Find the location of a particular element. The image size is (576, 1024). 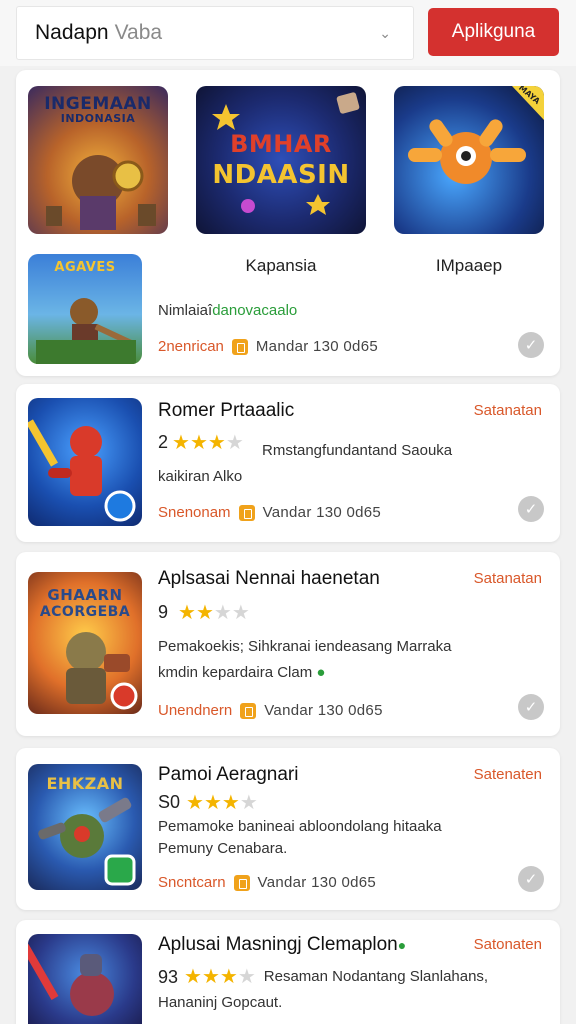

featured-label-3: IMpaaep is located at coordinates (469, 265).